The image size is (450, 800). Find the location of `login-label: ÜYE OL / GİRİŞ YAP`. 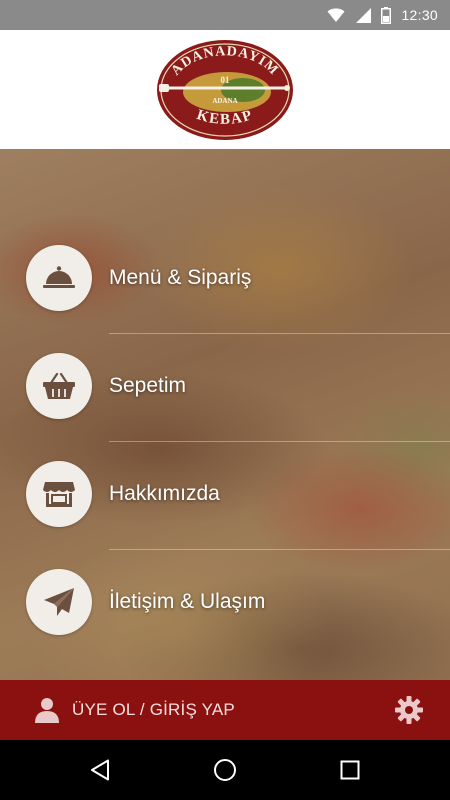

login-label: ÜYE OL / GİRİŞ YAP is located at coordinates (153, 709).